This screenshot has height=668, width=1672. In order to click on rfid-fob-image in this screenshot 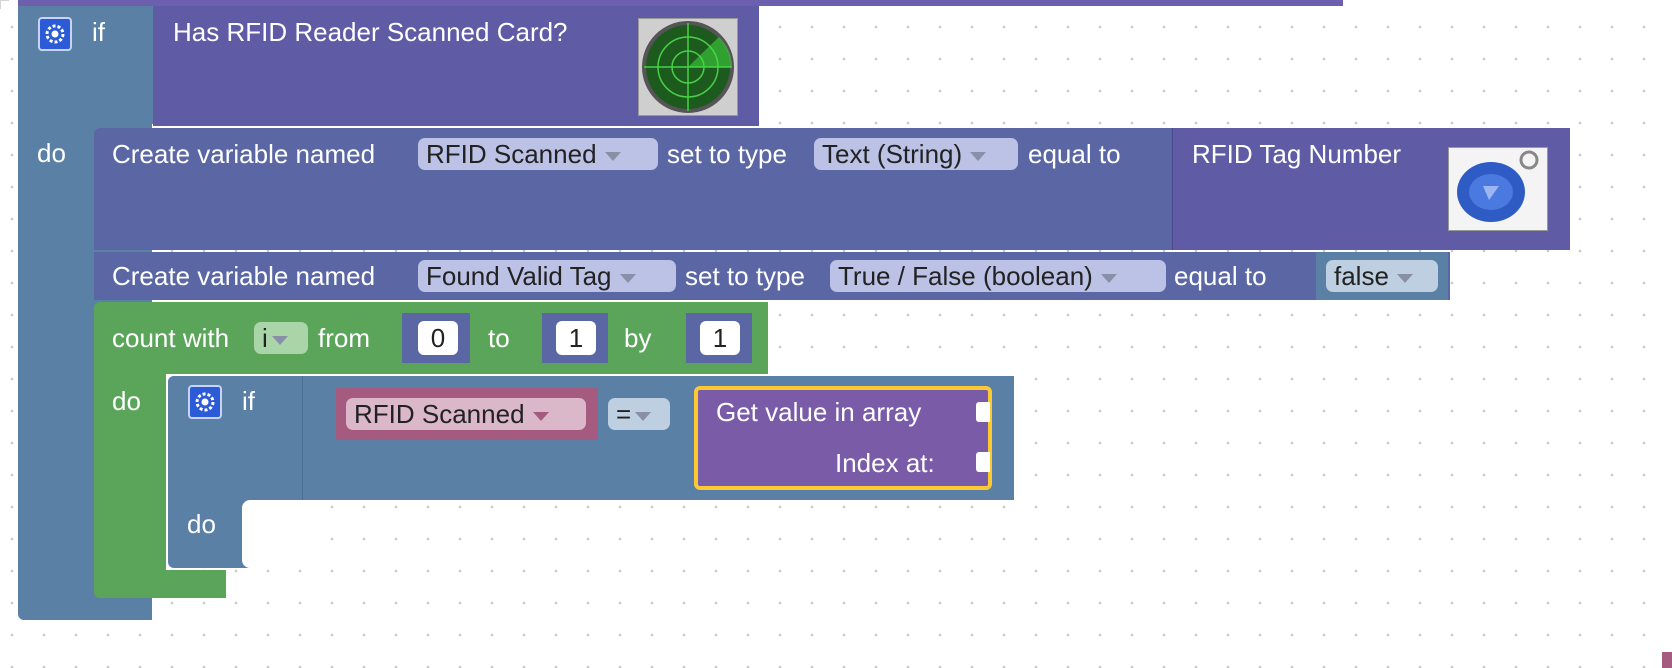, I will do `click(1498, 189)`.